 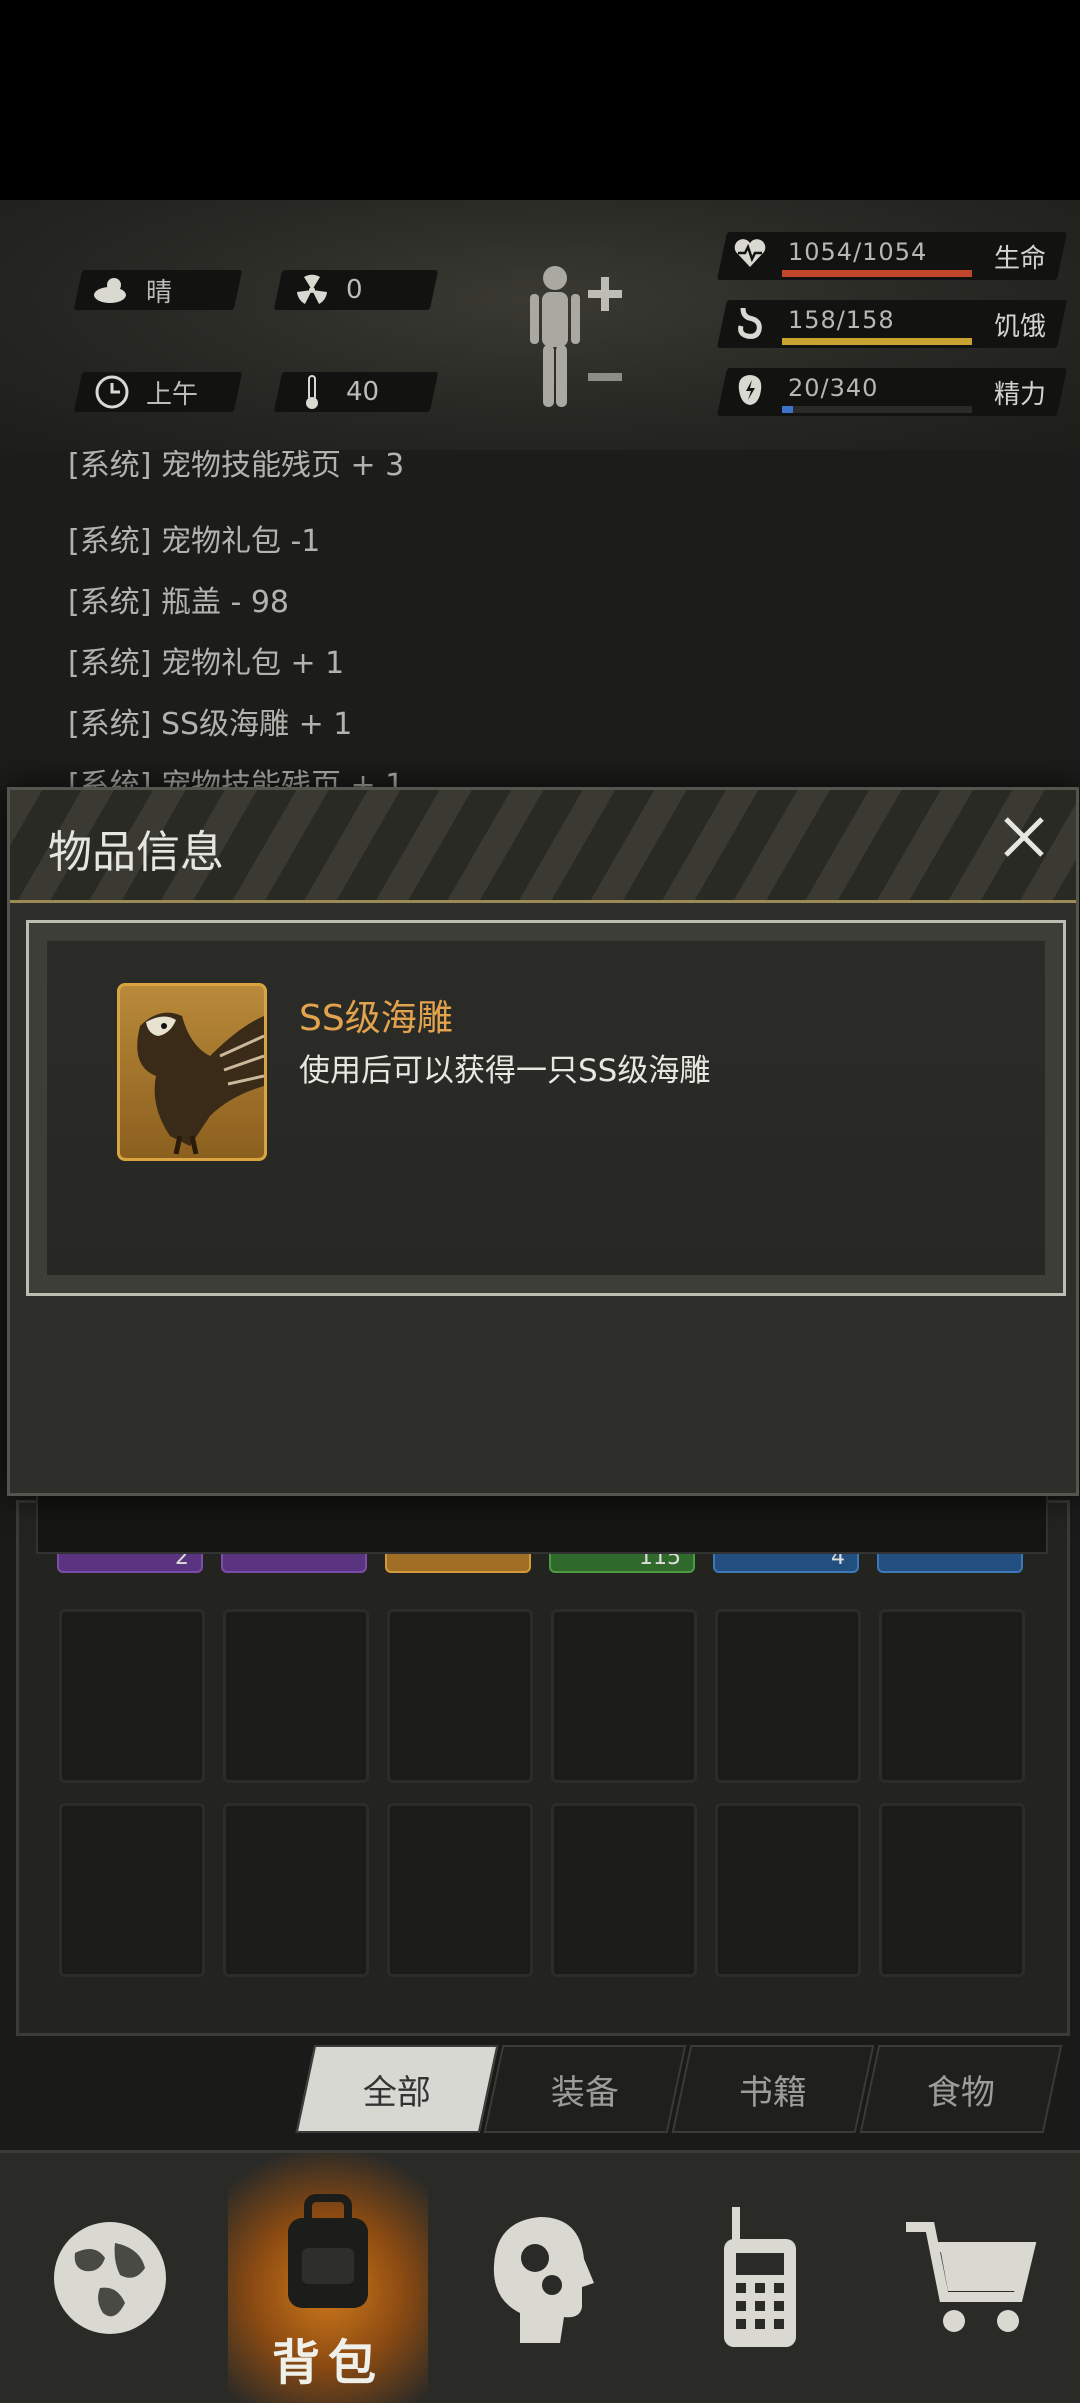 I want to click on nav-backpack-button: 背包, so click(x=328, y=2278).